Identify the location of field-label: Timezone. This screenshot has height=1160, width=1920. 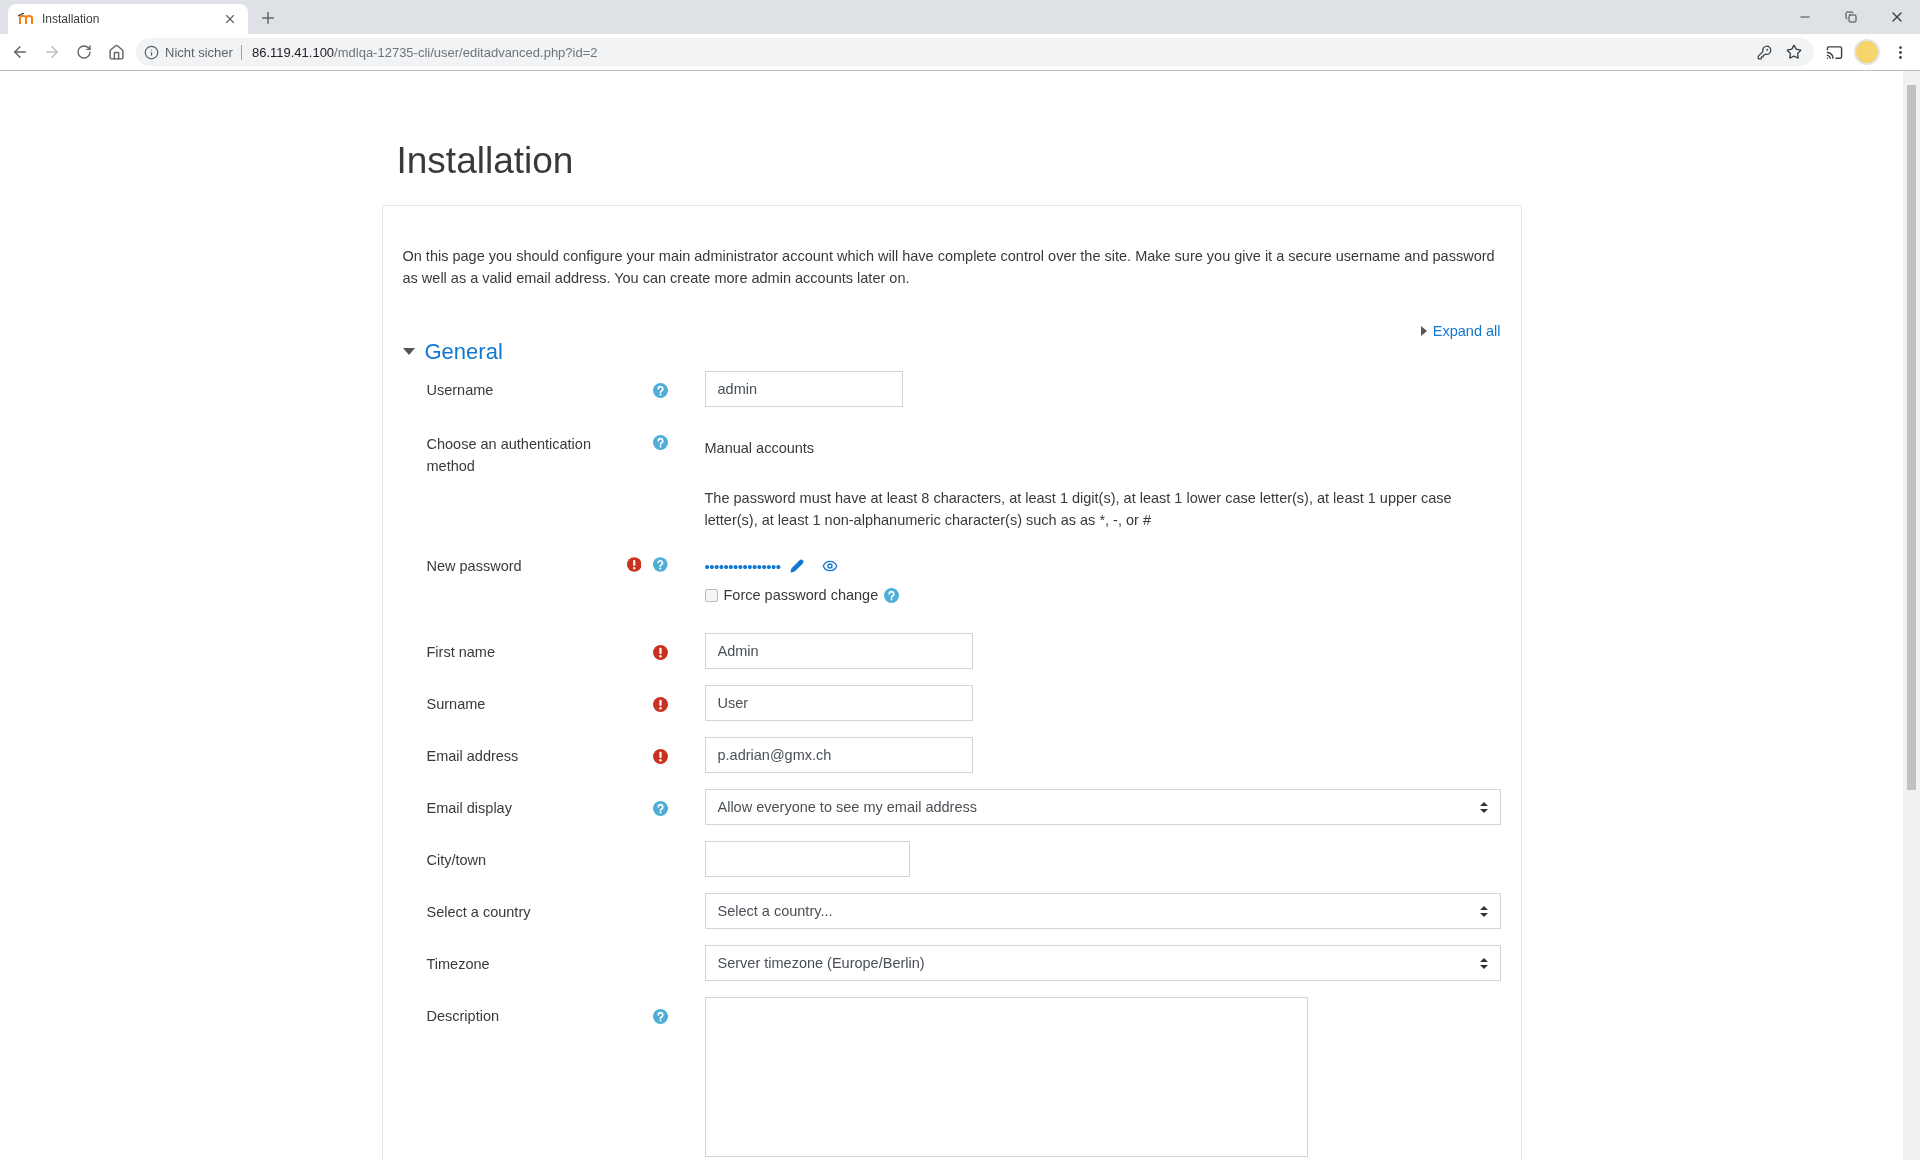
(458, 965).